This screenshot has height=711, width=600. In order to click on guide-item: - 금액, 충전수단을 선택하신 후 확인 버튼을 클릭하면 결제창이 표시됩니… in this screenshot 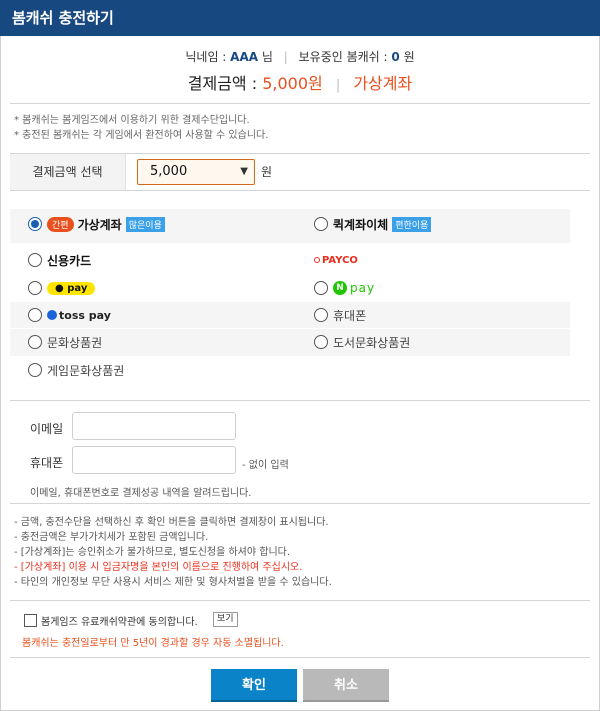, I will do `click(171, 522)`.